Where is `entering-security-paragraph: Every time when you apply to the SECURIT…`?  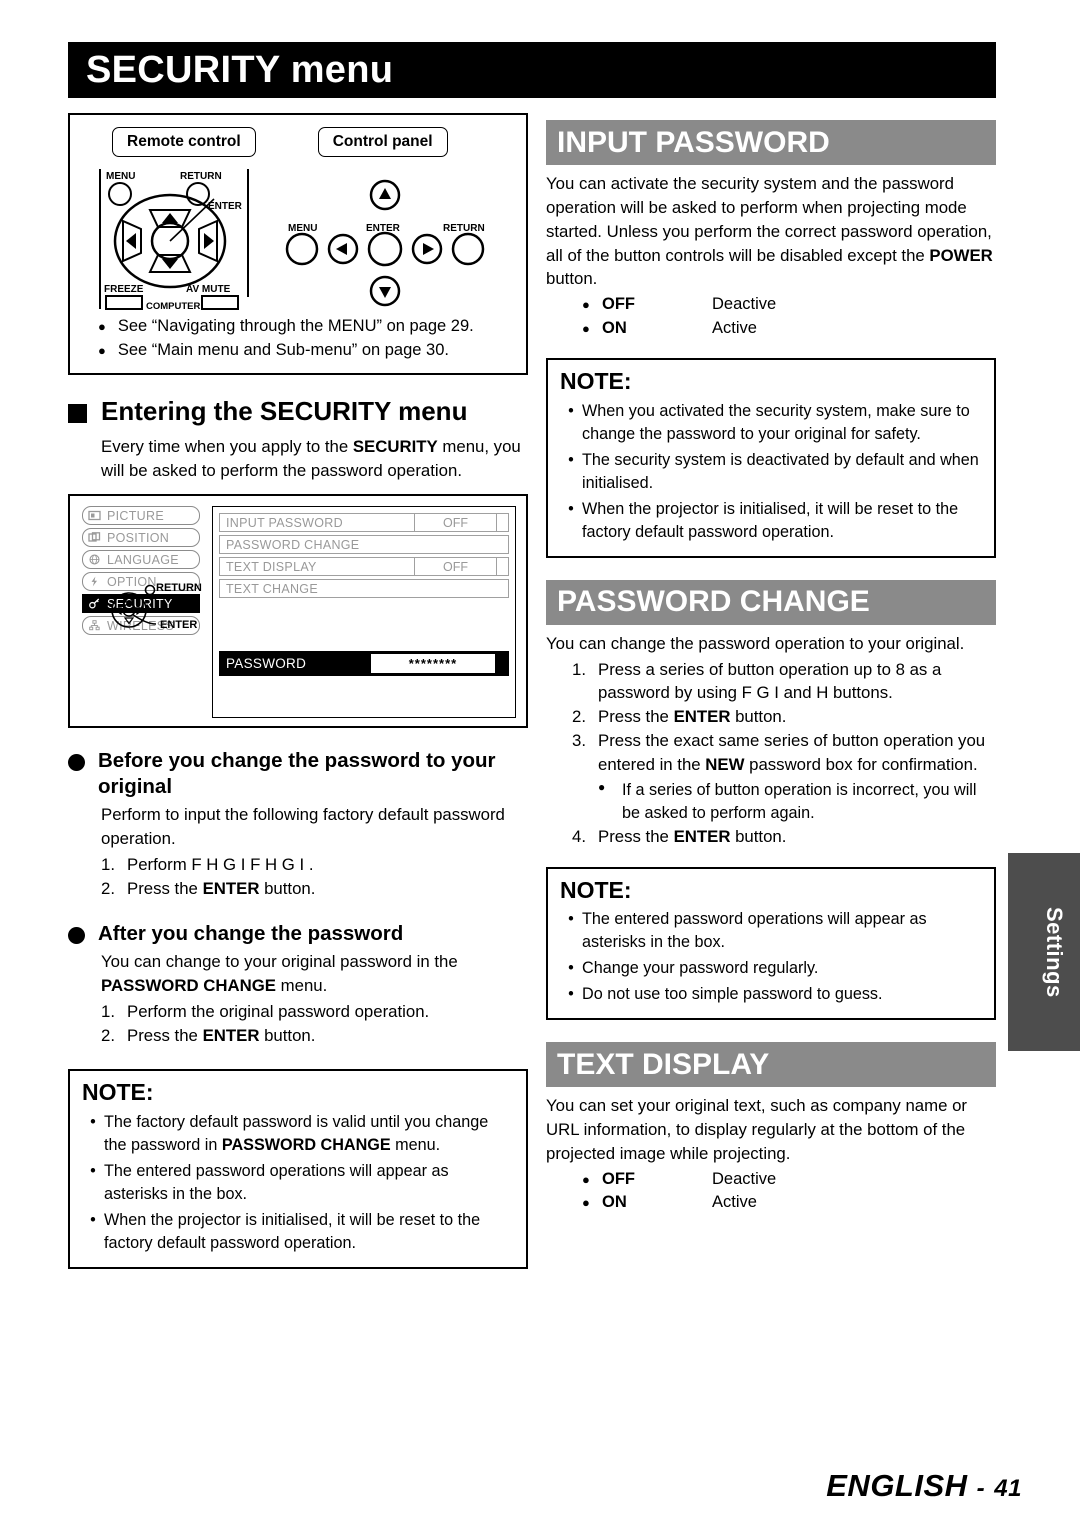
entering-security-paragraph: Every time when you apply to the SECURIT… is located at coordinates (311, 458).